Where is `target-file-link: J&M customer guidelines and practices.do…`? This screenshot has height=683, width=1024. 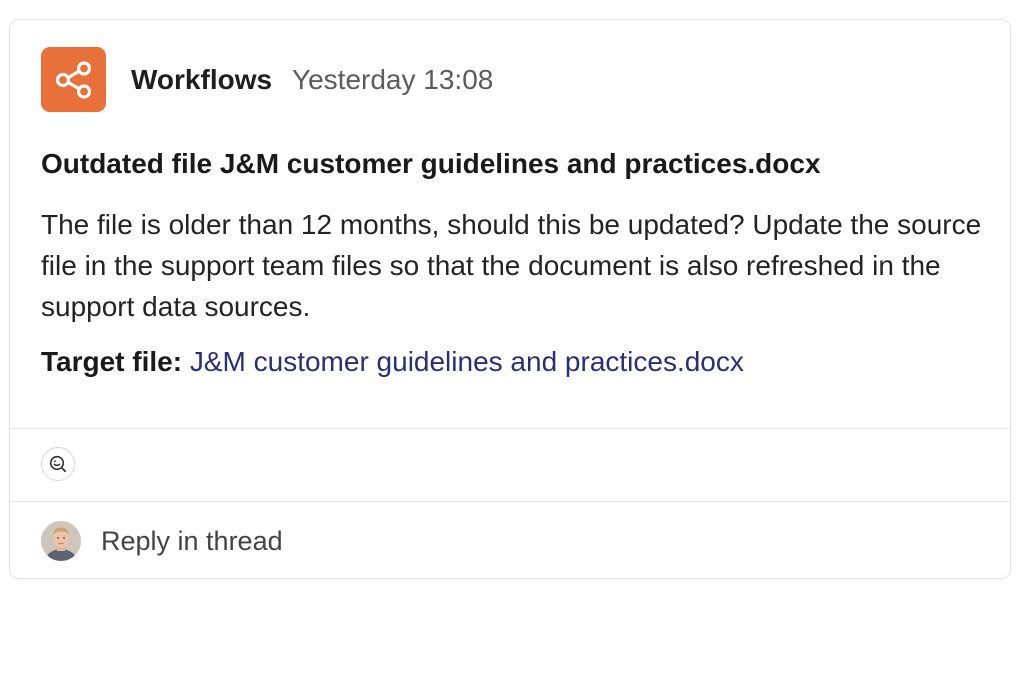 target-file-link: J&M customer guidelines and practices.do… is located at coordinates (467, 361).